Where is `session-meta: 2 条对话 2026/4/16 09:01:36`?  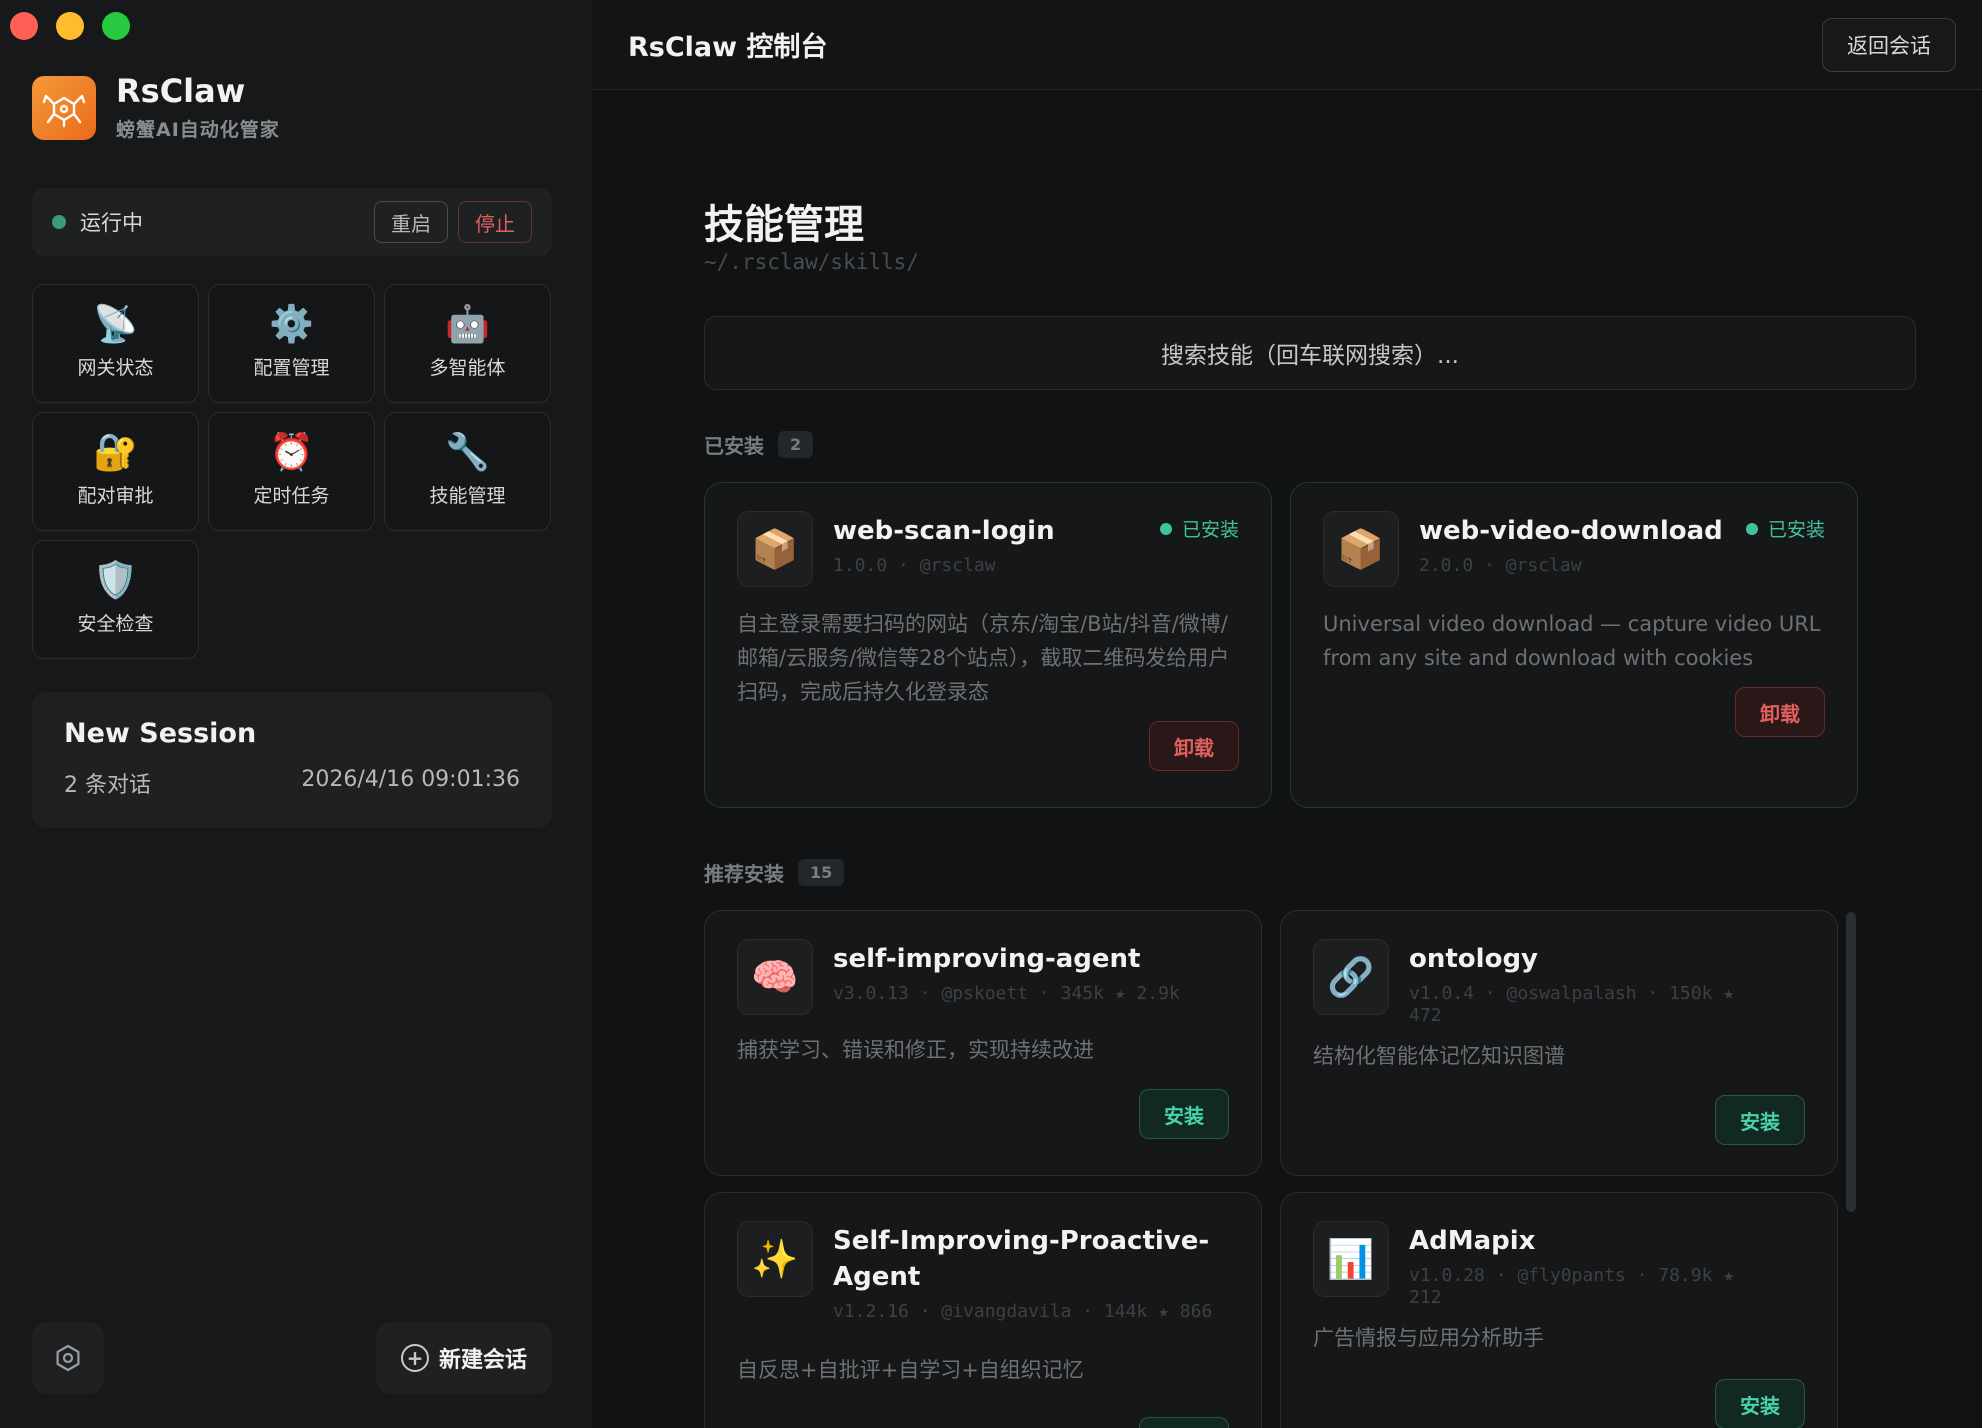
session-meta: 2 条对话 2026/4/16 09:01:36 is located at coordinates (292, 783).